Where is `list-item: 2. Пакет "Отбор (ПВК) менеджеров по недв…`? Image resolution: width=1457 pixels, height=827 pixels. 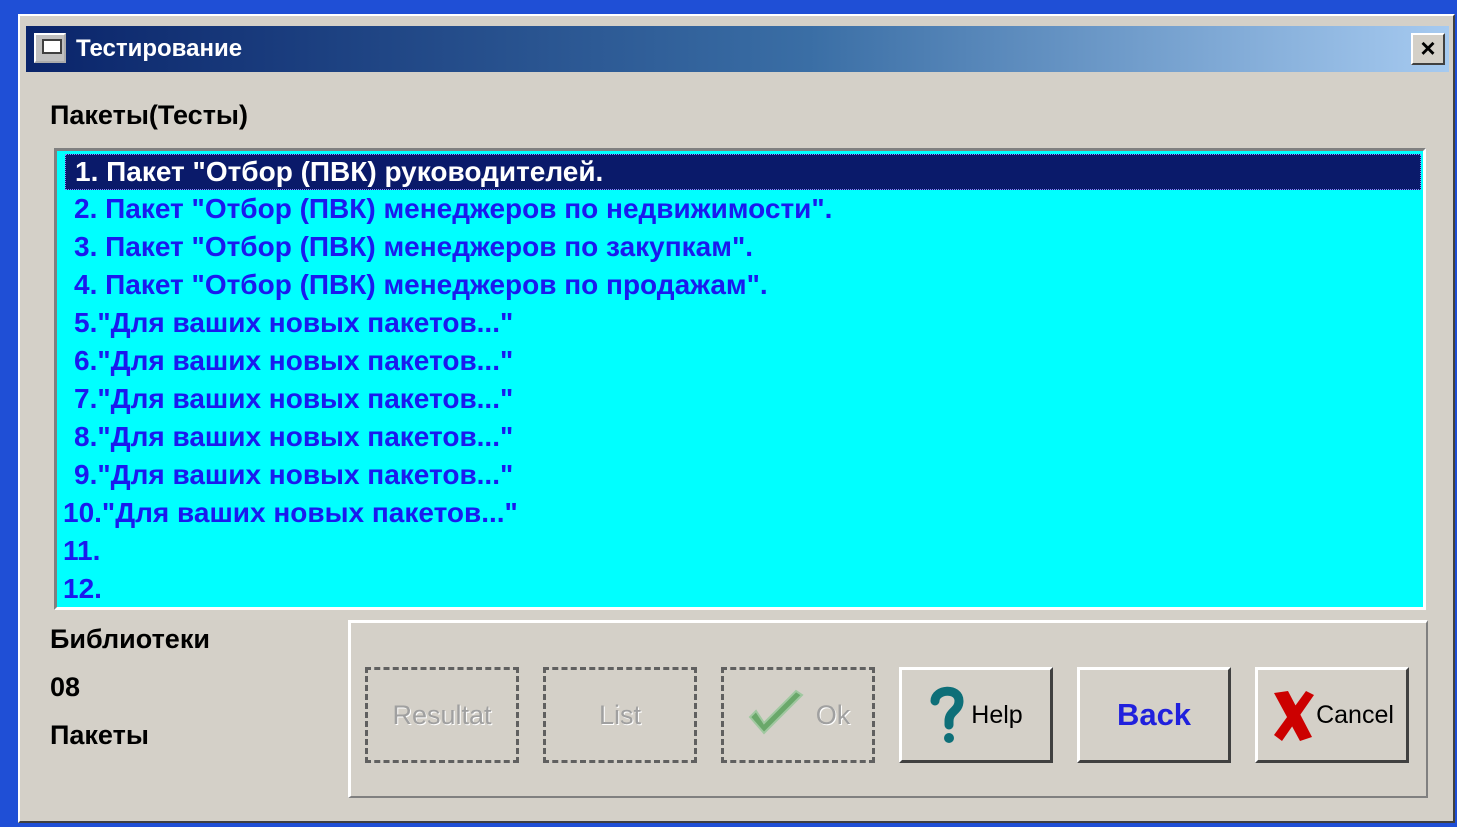
list-item: 2. Пакет "Отбор (ПВК) менеджеров по недв… is located at coordinates (740, 209).